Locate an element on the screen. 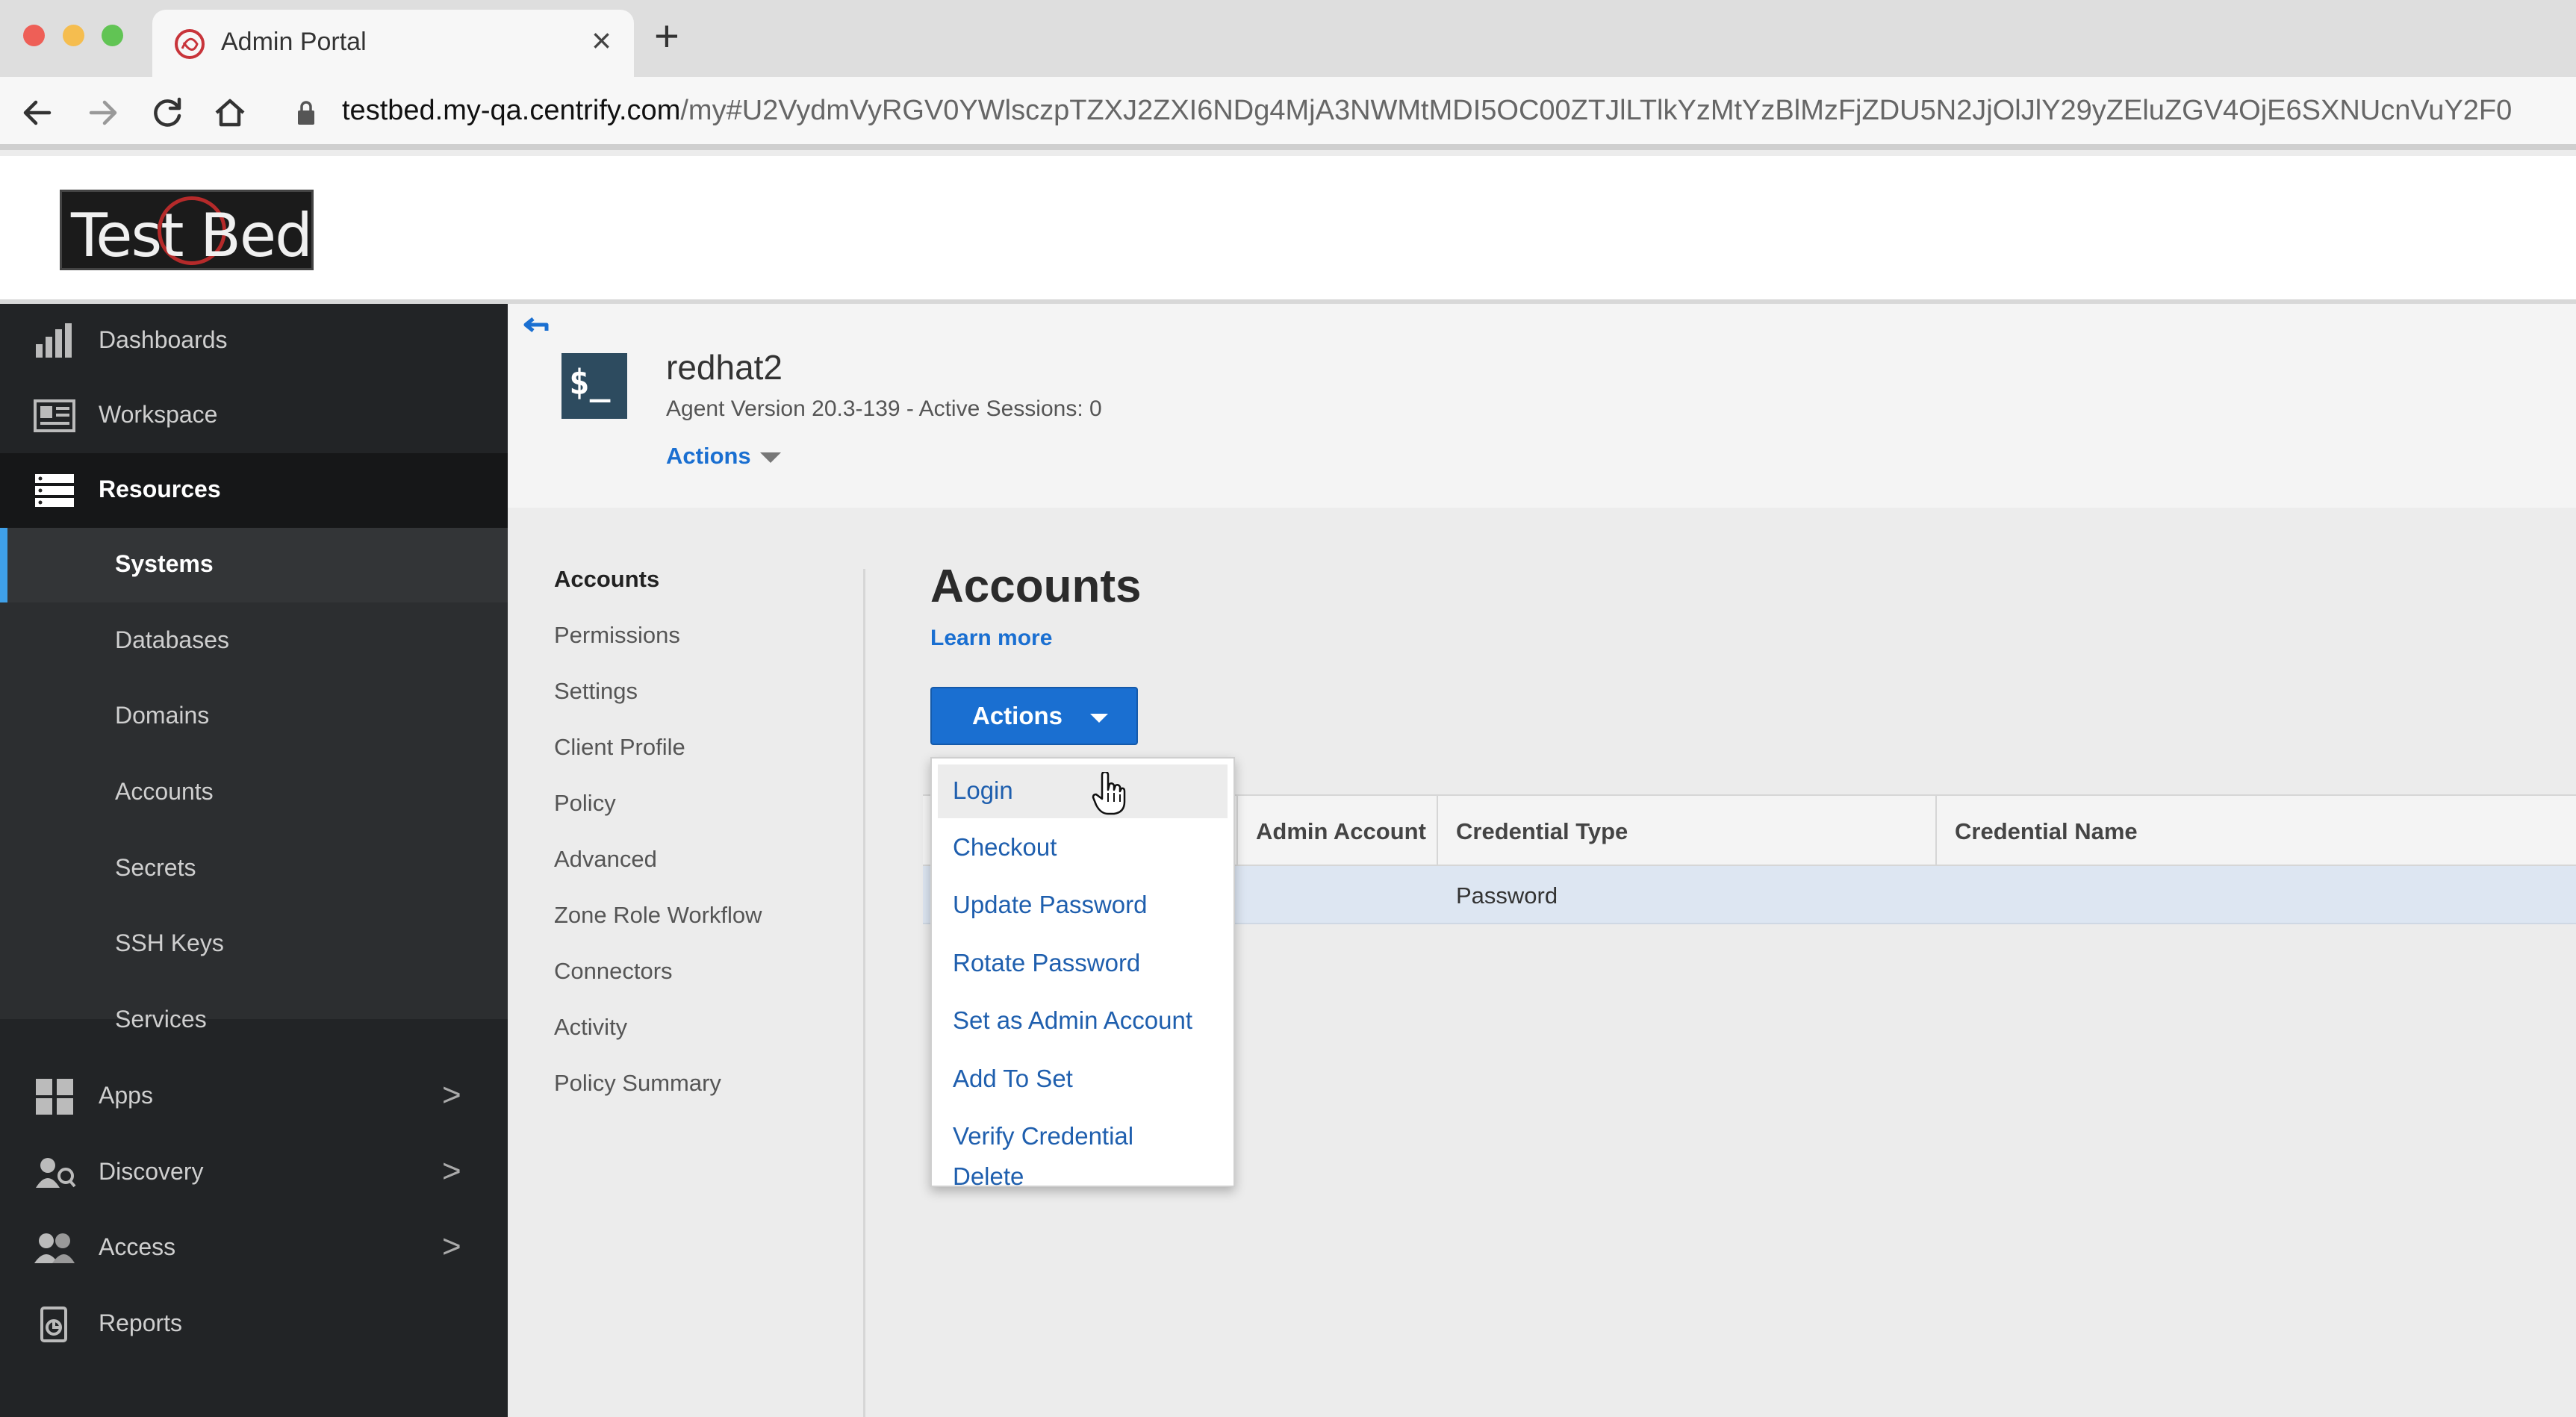 The height and width of the screenshot is (1417, 2576). sidebar-item-label: Resources is located at coordinates (160, 489).